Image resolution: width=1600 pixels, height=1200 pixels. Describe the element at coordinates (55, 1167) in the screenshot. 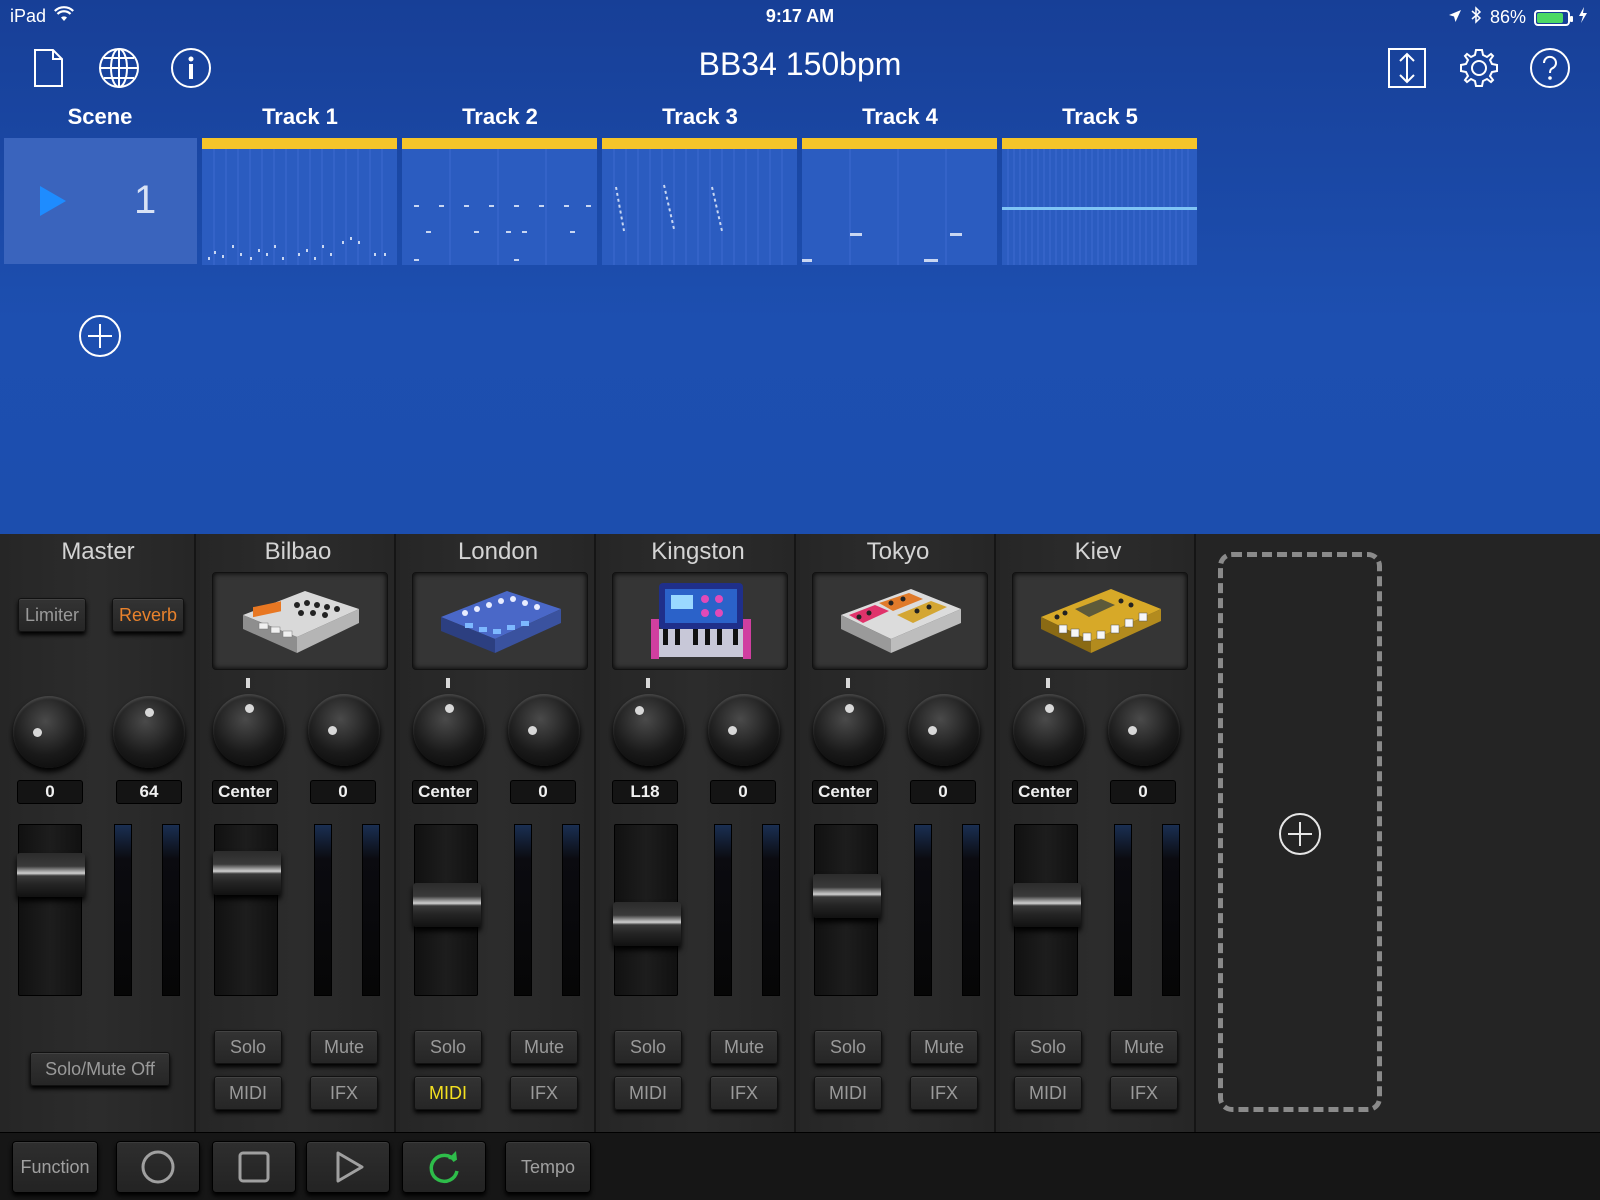

I see `function-button: Function` at that location.